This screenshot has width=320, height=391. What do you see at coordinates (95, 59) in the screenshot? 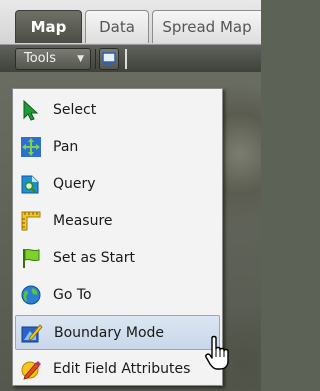
I see `toolbar-divider` at bounding box center [95, 59].